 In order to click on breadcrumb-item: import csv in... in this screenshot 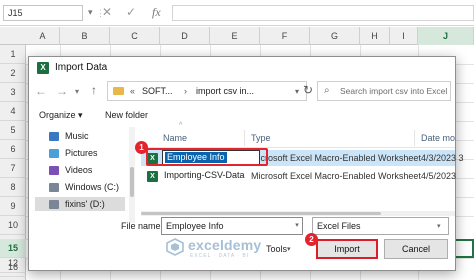, I will do `click(225, 91)`.